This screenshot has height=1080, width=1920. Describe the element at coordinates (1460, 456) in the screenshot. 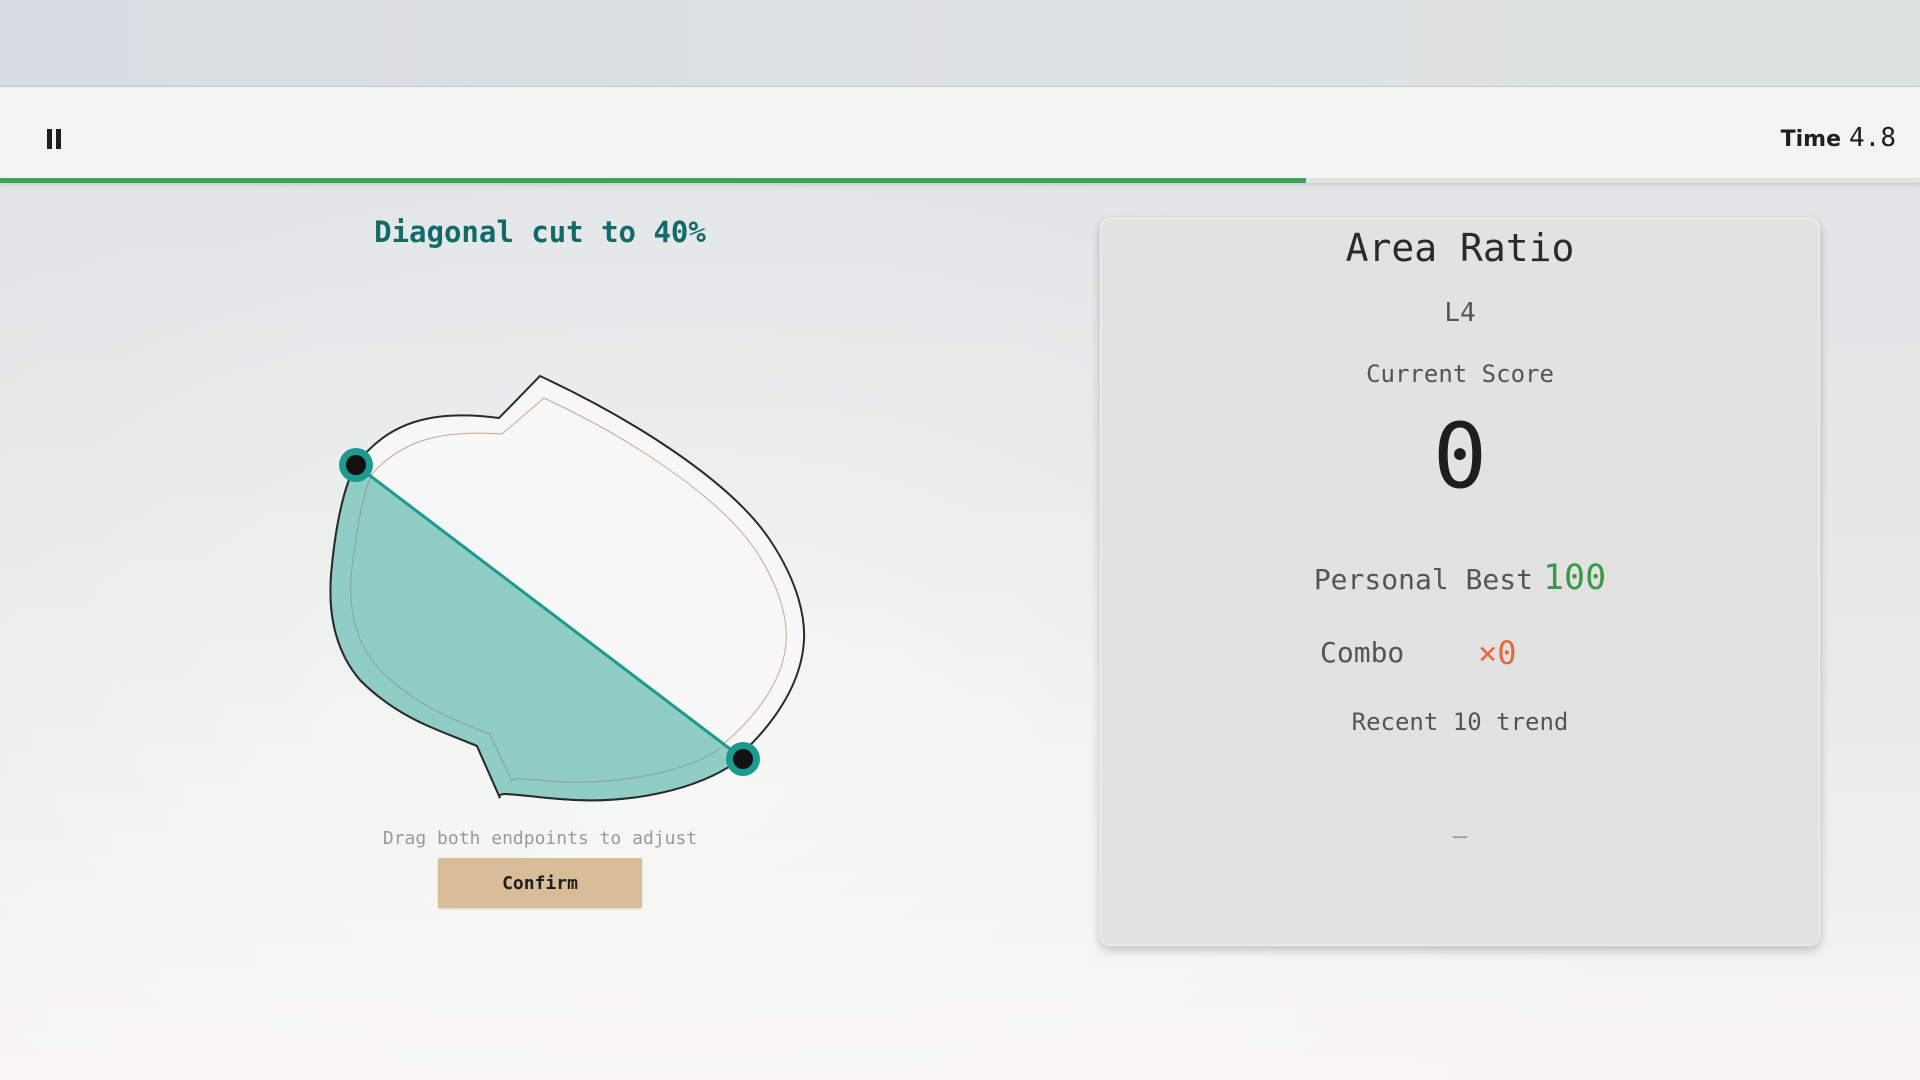

I see `current-score-value: 0` at that location.